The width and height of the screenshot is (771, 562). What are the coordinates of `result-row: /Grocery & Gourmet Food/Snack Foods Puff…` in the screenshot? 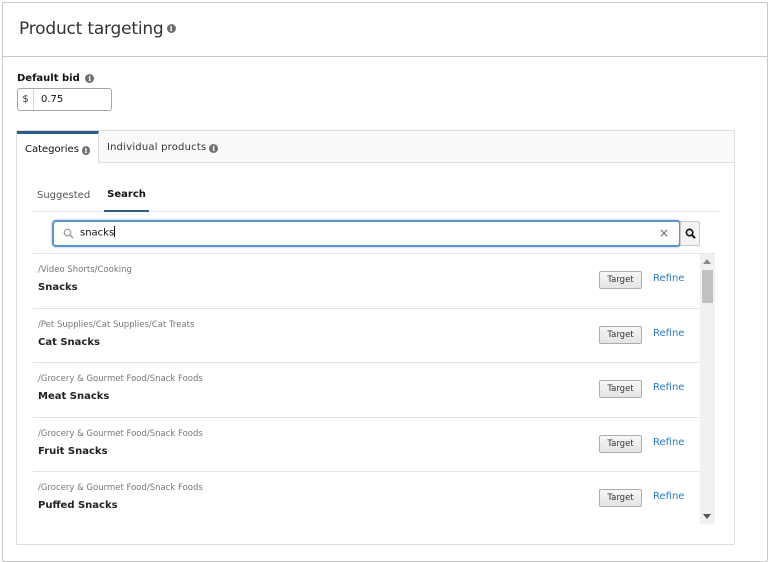 It's located at (366, 498).